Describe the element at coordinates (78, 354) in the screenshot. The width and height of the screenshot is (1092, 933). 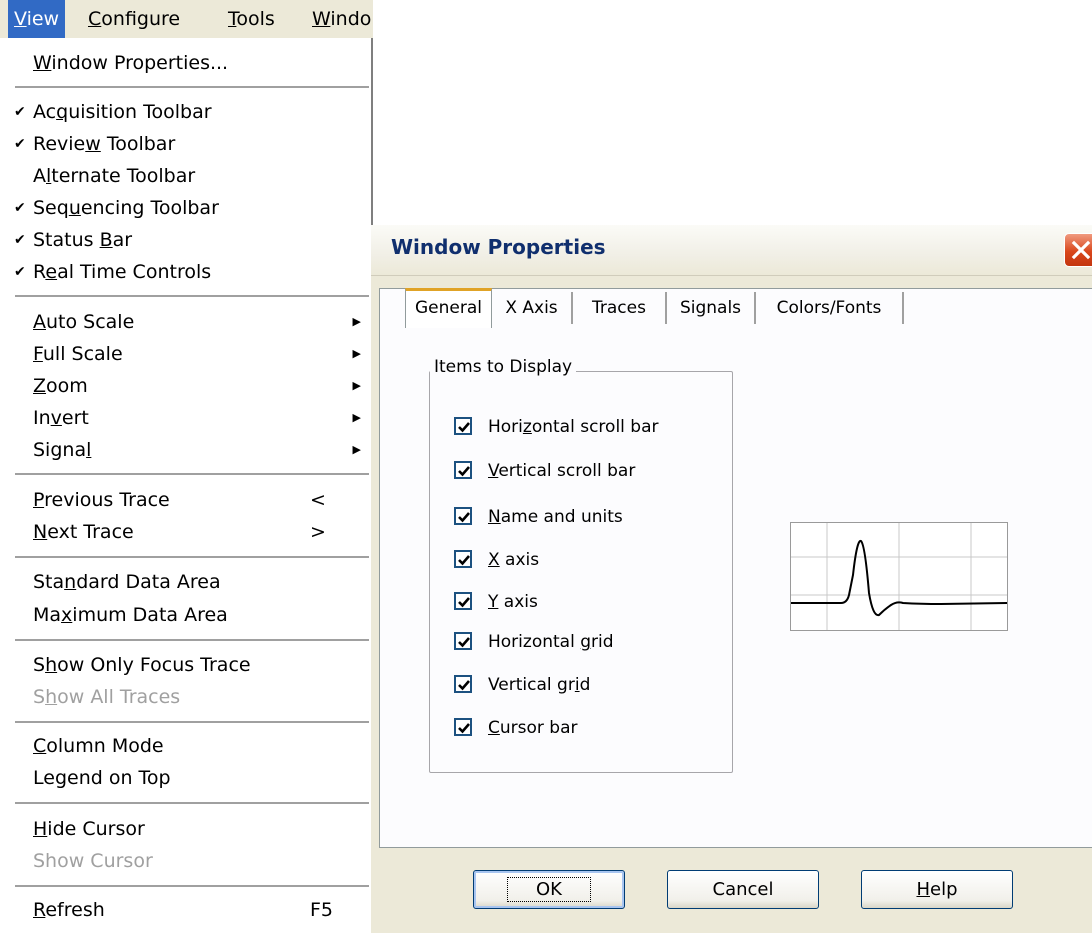
I see `menu-item-label: Full Scale` at that location.